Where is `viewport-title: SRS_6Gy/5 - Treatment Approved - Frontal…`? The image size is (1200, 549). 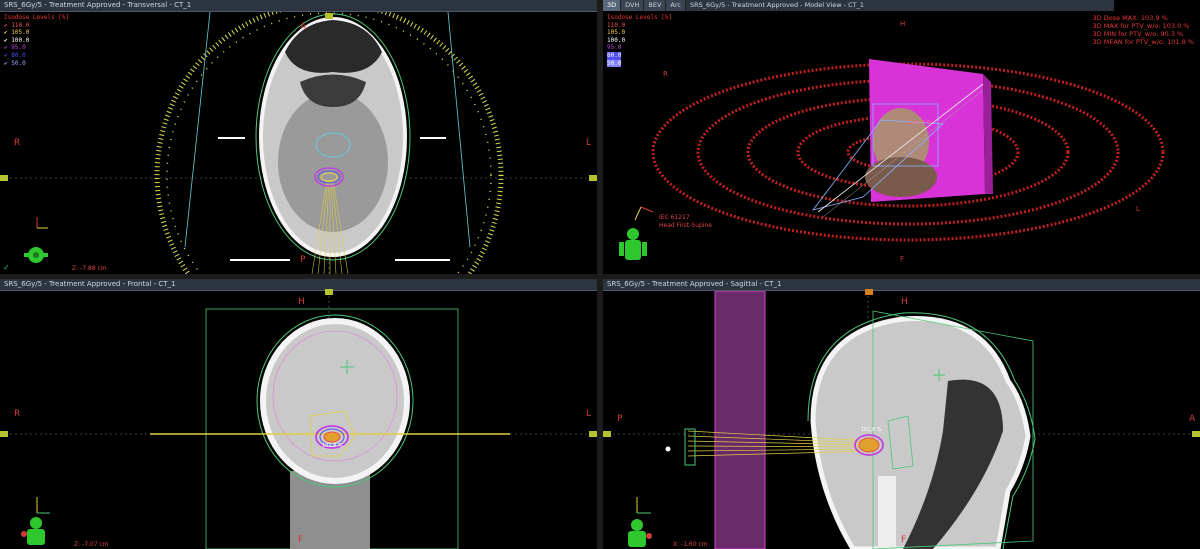
viewport-title: SRS_6Gy/5 - Treatment Approved - Frontal… is located at coordinates (298, 285).